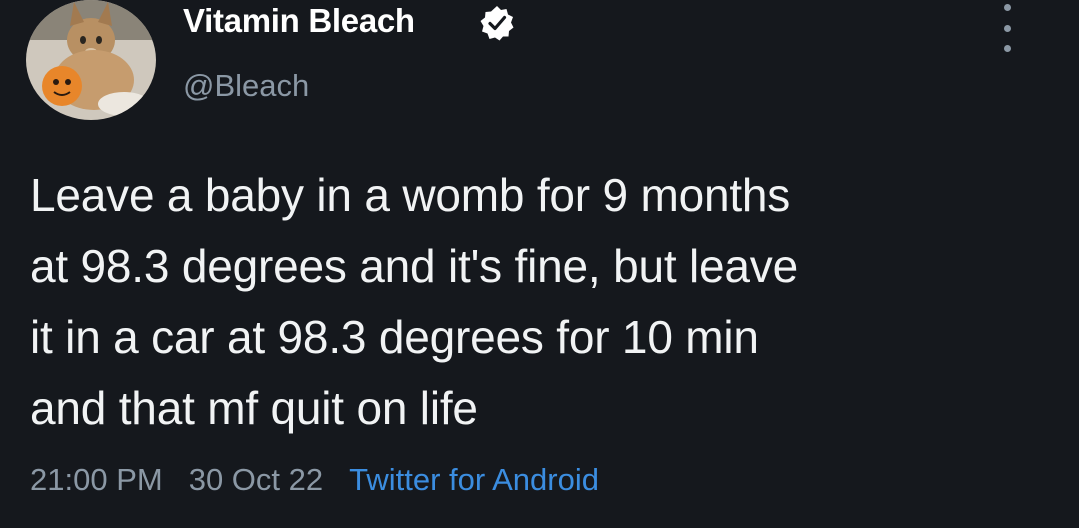 Image resolution: width=1079 pixels, height=528 pixels. I want to click on tweet-source-link: Twitter for Android, so click(474, 479).